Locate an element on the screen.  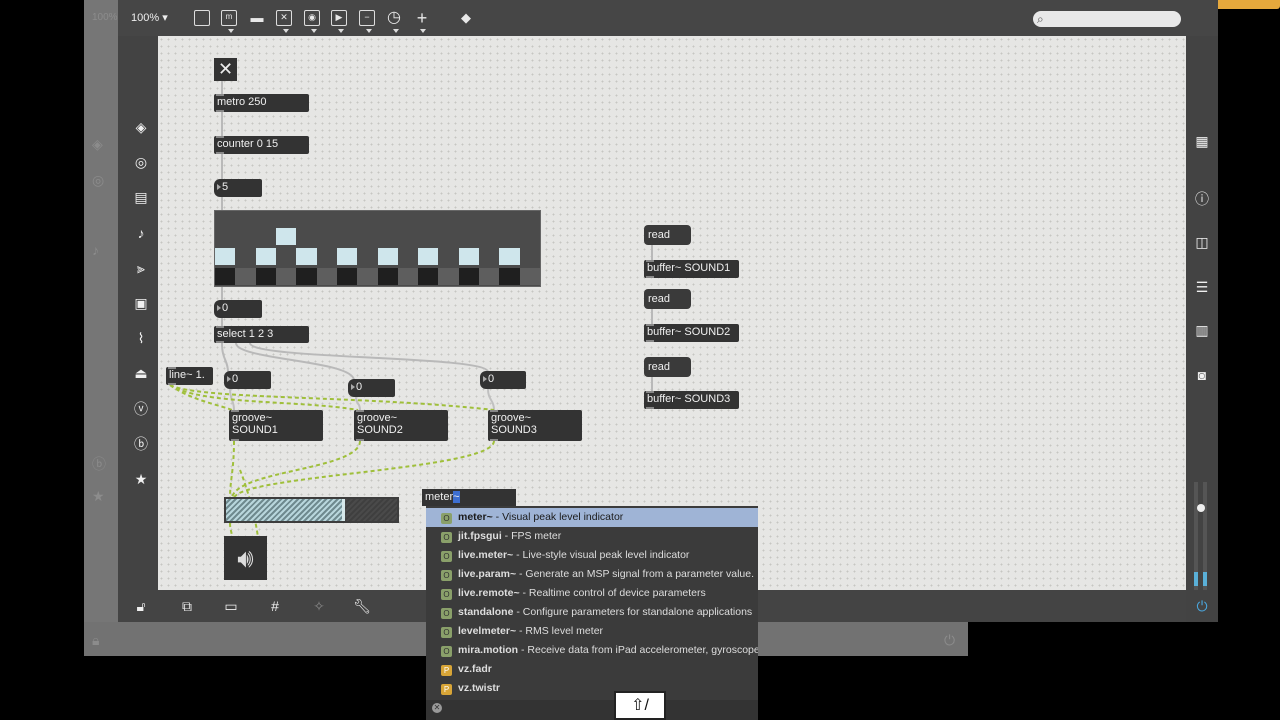
metro-object: metro 250 is located at coordinates (261, 103).